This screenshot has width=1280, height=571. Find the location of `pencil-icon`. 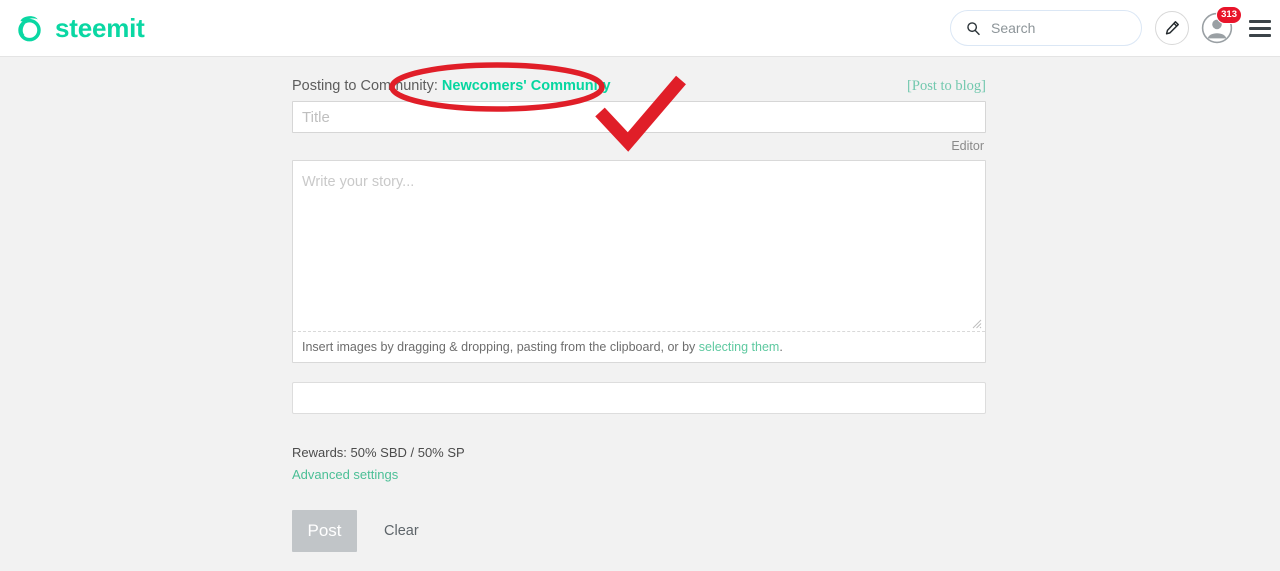

pencil-icon is located at coordinates (1172, 28).